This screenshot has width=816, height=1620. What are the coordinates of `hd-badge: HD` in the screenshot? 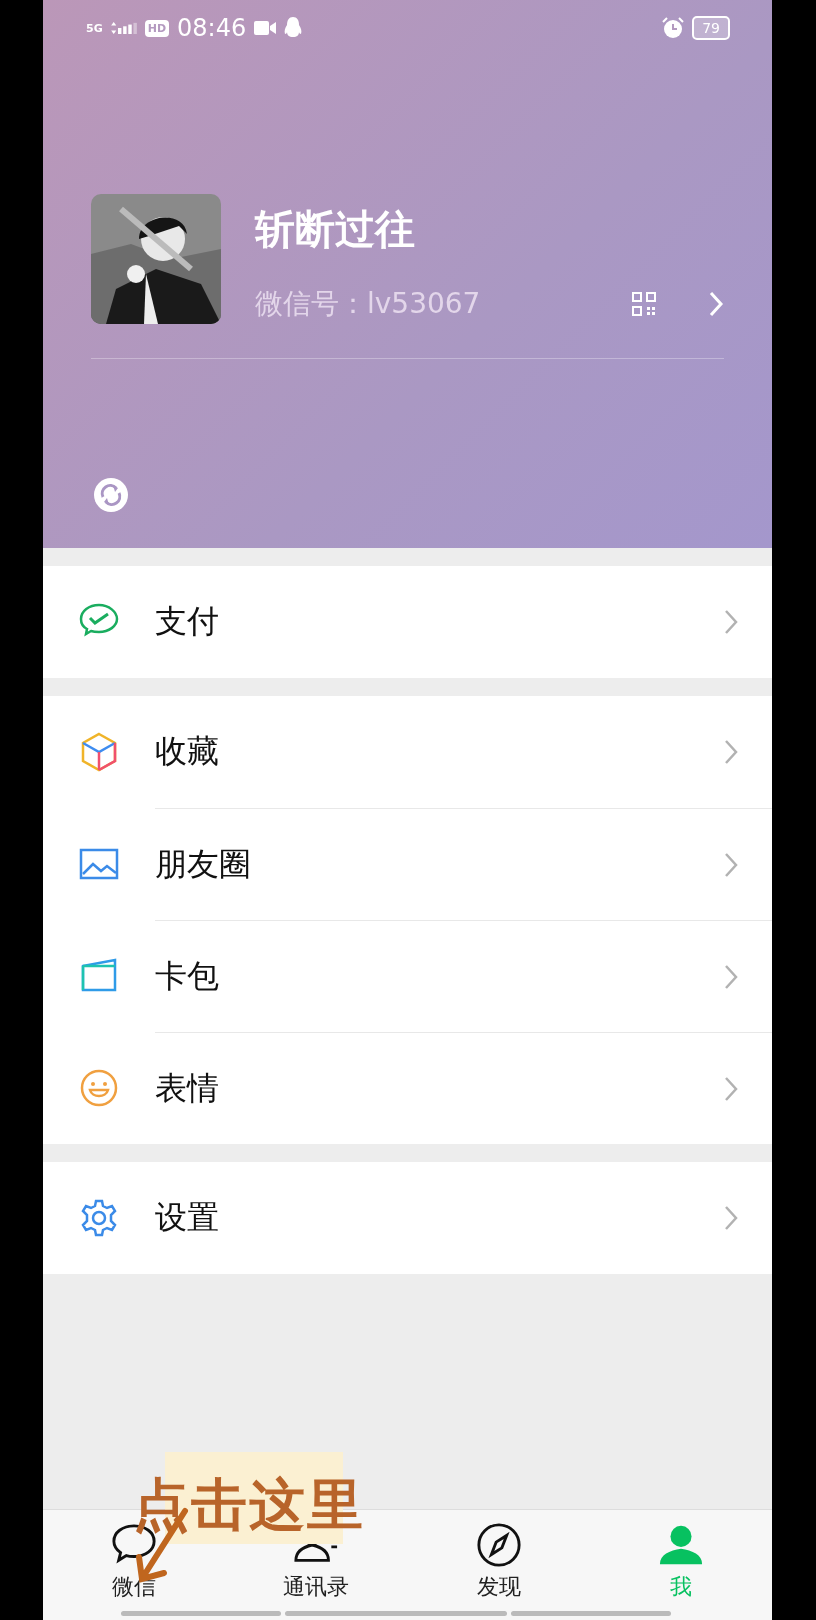 It's located at (157, 28).